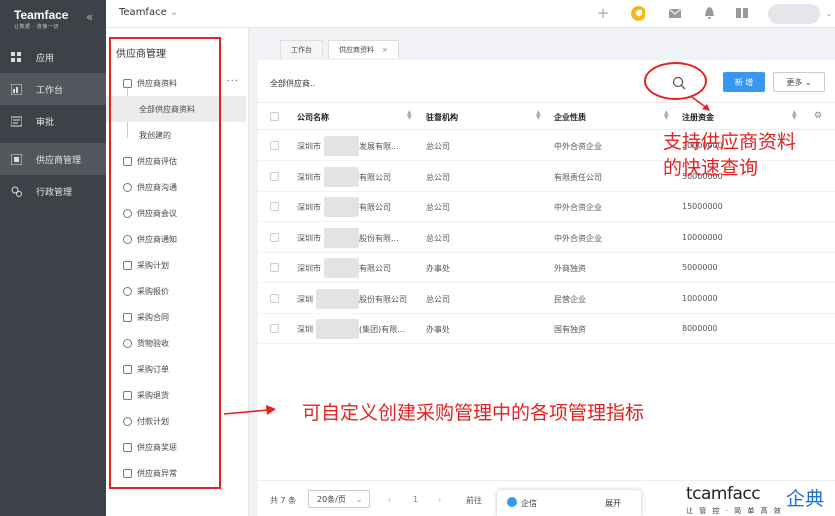 This screenshot has height=516, width=835. Describe the element at coordinates (45, 58) in the screenshot. I see `nav-label: 应用` at that location.